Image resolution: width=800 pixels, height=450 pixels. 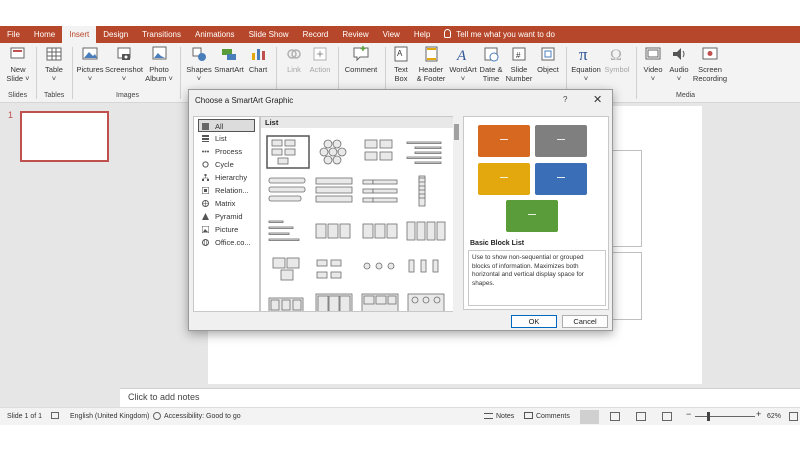 I want to click on tab-review: Review, so click(x=355, y=34).